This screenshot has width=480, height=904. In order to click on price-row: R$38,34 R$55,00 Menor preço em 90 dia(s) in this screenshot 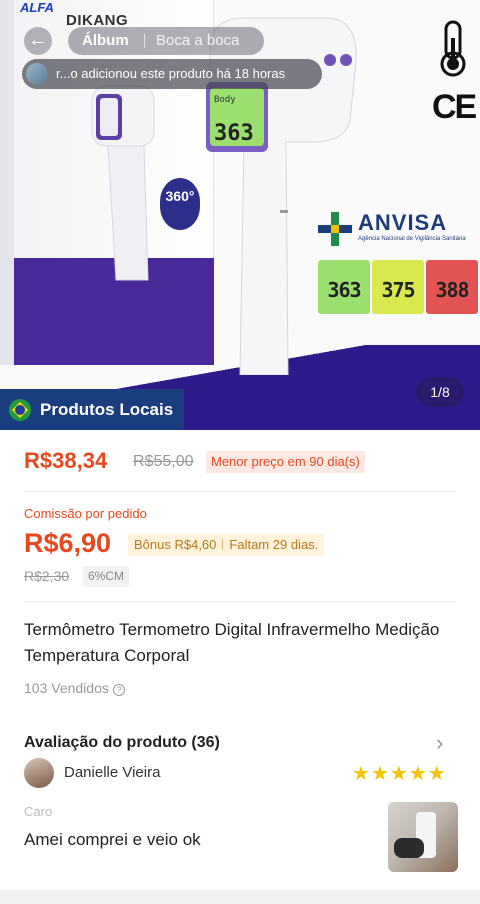, I will do `click(244, 463)`.